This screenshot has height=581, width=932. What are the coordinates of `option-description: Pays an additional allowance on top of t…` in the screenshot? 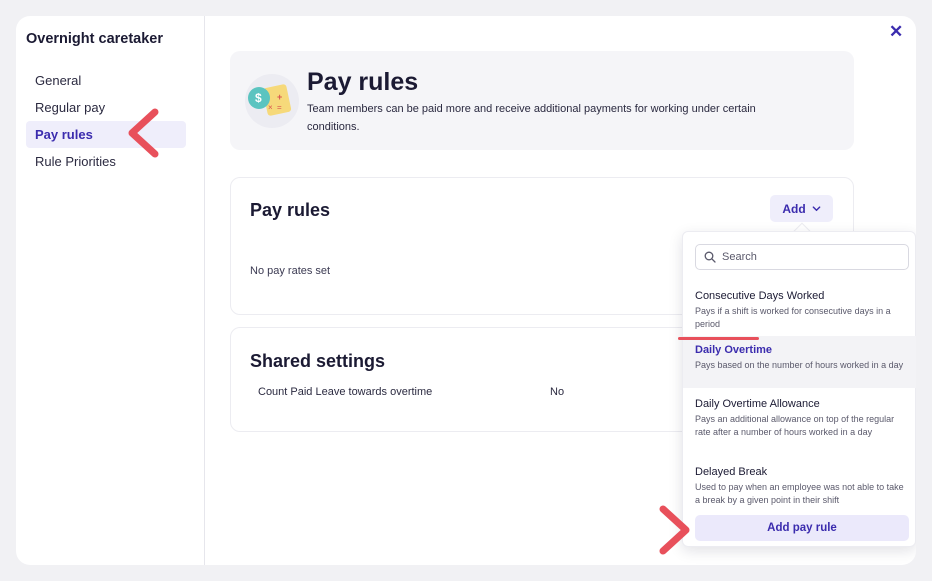 It's located at (795, 425).